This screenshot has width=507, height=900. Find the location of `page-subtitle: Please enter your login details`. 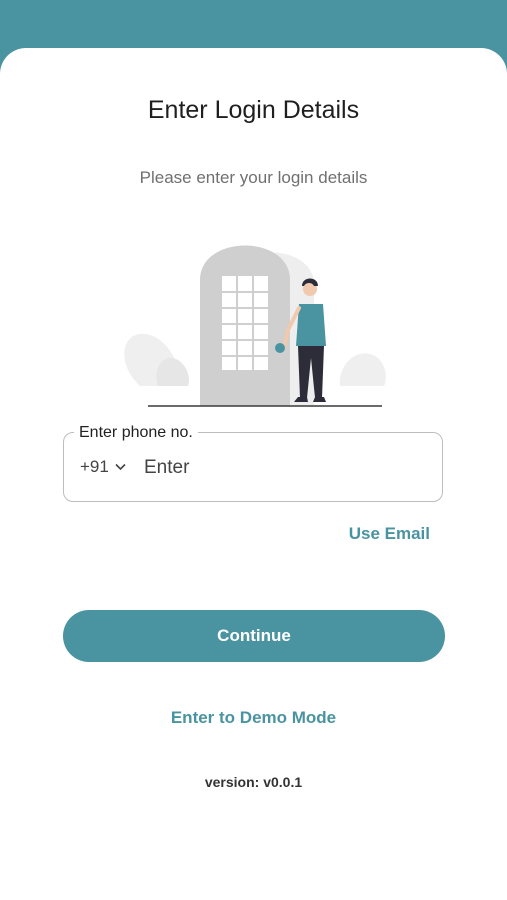

page-subtitle: Please enter your login details is located at coordinates (253, 177).